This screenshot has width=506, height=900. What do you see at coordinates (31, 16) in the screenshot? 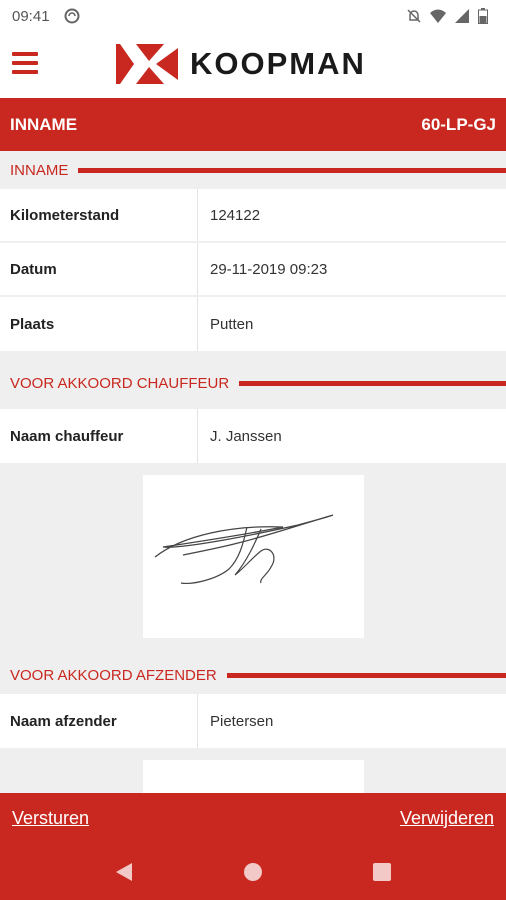
I see `status-time: 09:41` at bounding box center [31, 16].